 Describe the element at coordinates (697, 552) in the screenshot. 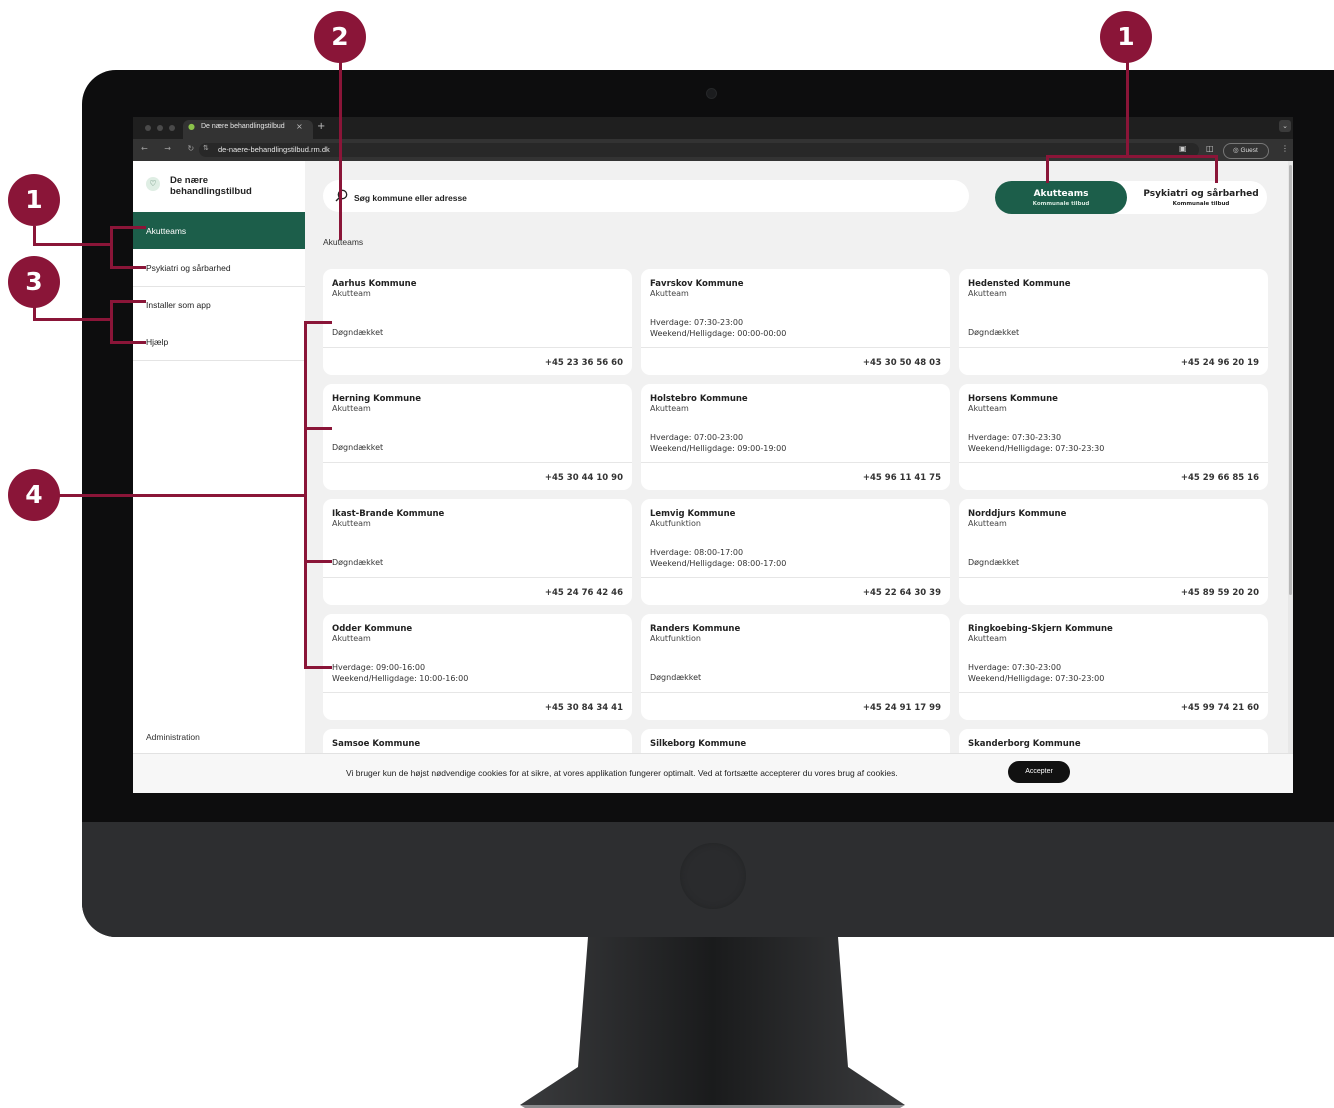

I see `card-hours-weekday: Hverdage: 08:00-17:00` at that location.